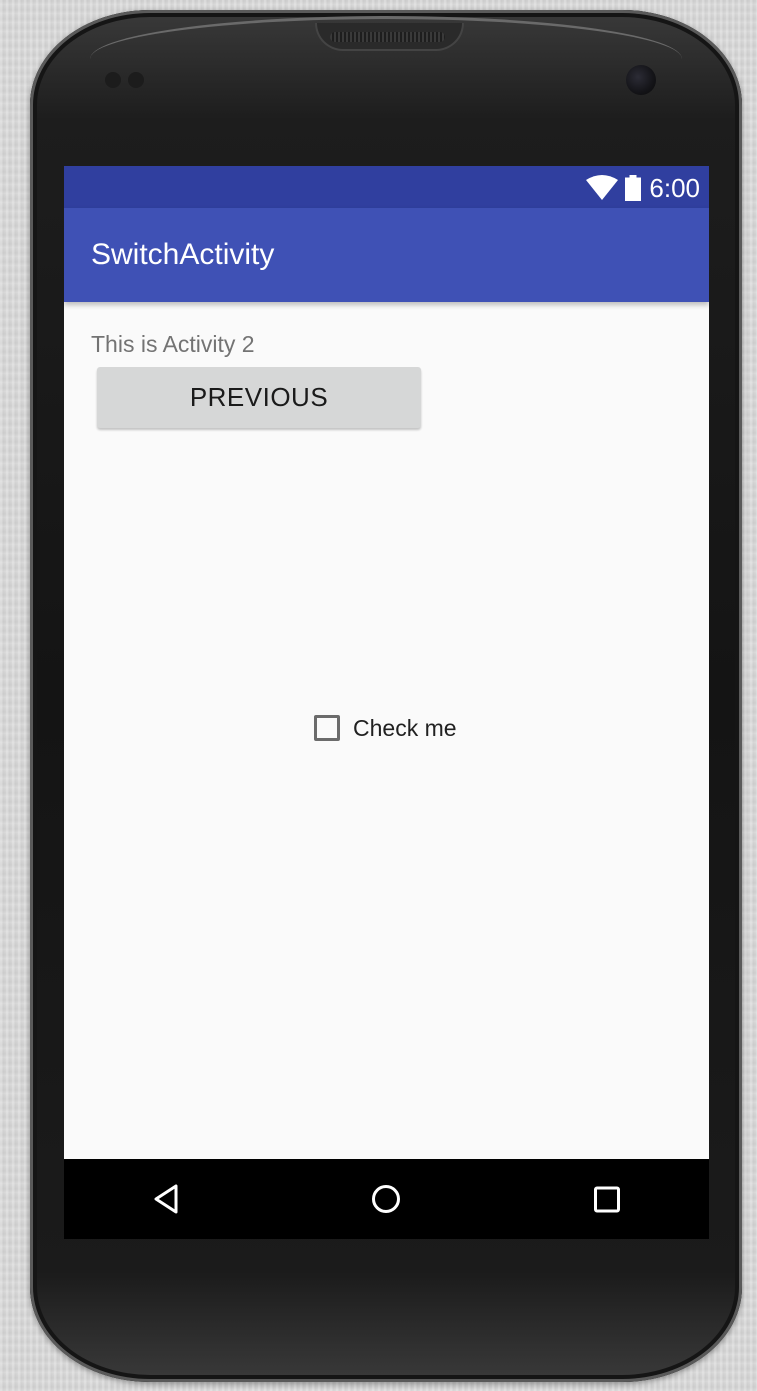 The width and height of the screenshot is (757, 1391). What do you see at coordinates (259, 397) in the screenshot?
I see `previous-button: PREVIOUS` at bounding box center [259, 397].